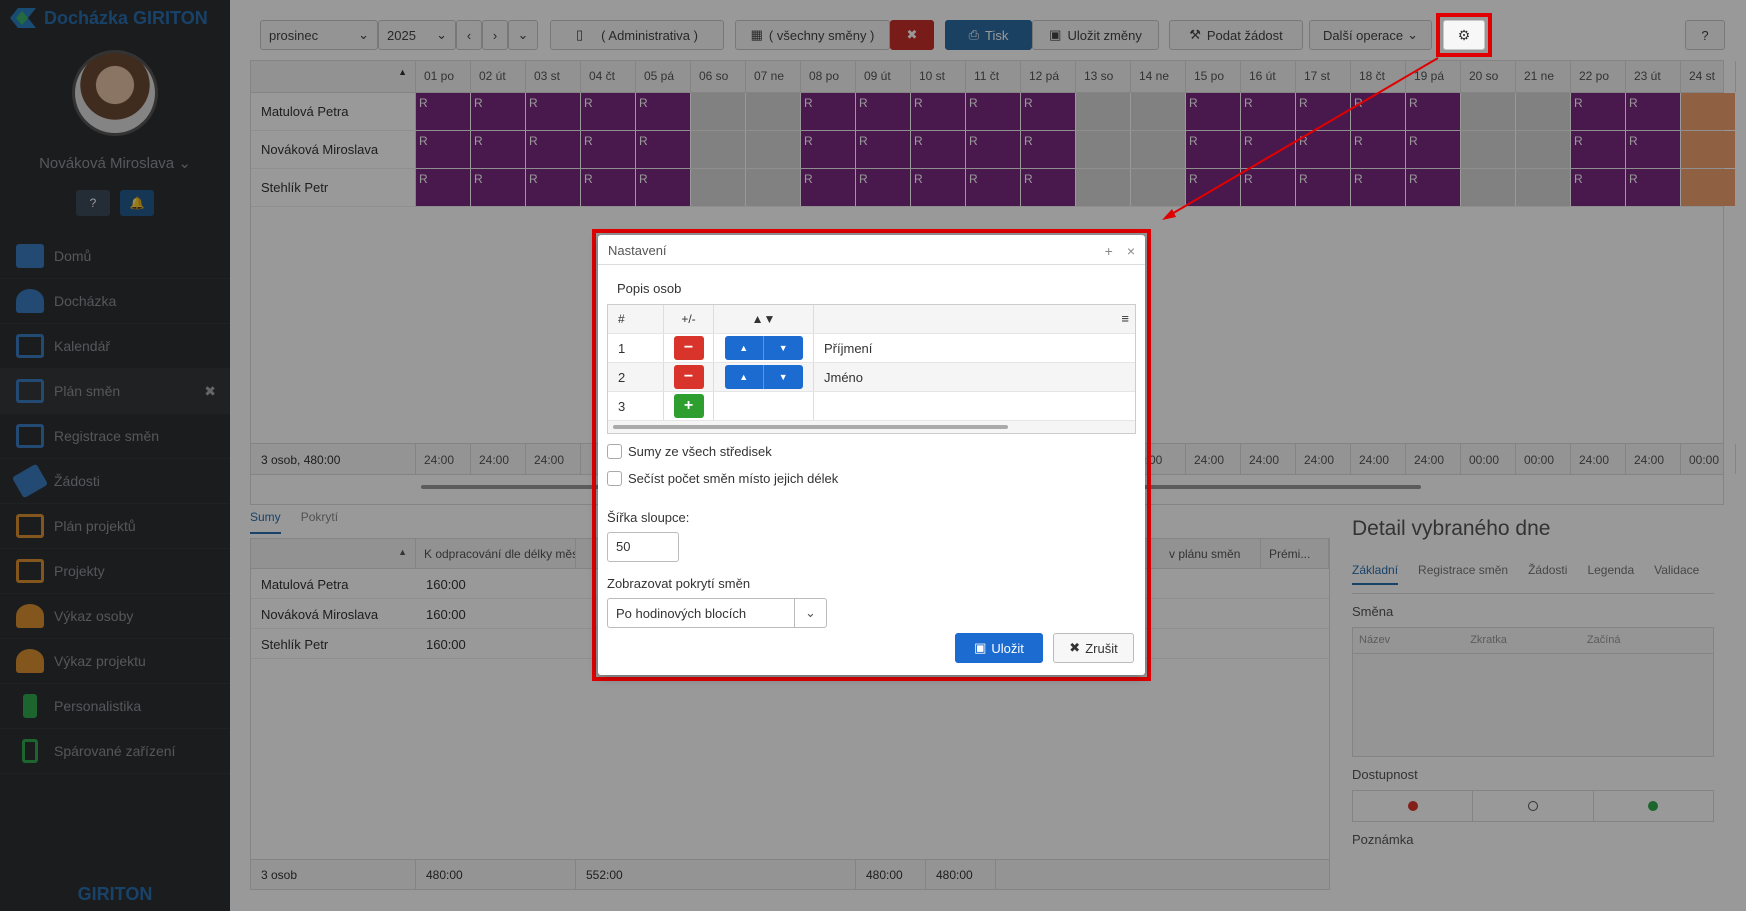  What do you see at coordinates (876, 451) in the screenshot?
I see `sum-all-centers-checkbox: Sumy ze všech středisek` at bounding box center [876, 451].